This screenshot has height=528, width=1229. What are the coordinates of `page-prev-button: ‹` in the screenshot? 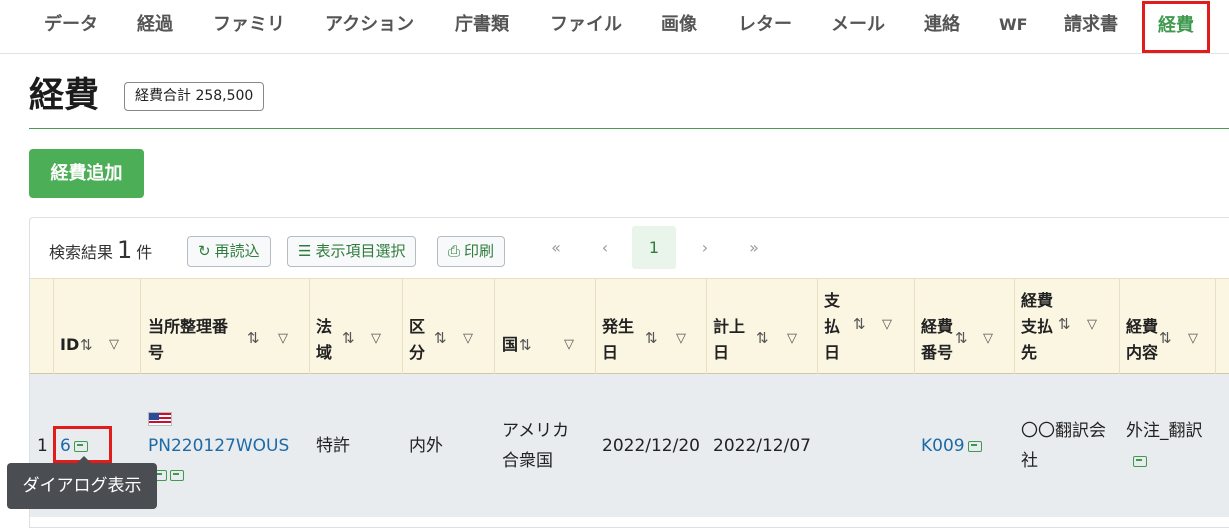 It's located at (605, 247).